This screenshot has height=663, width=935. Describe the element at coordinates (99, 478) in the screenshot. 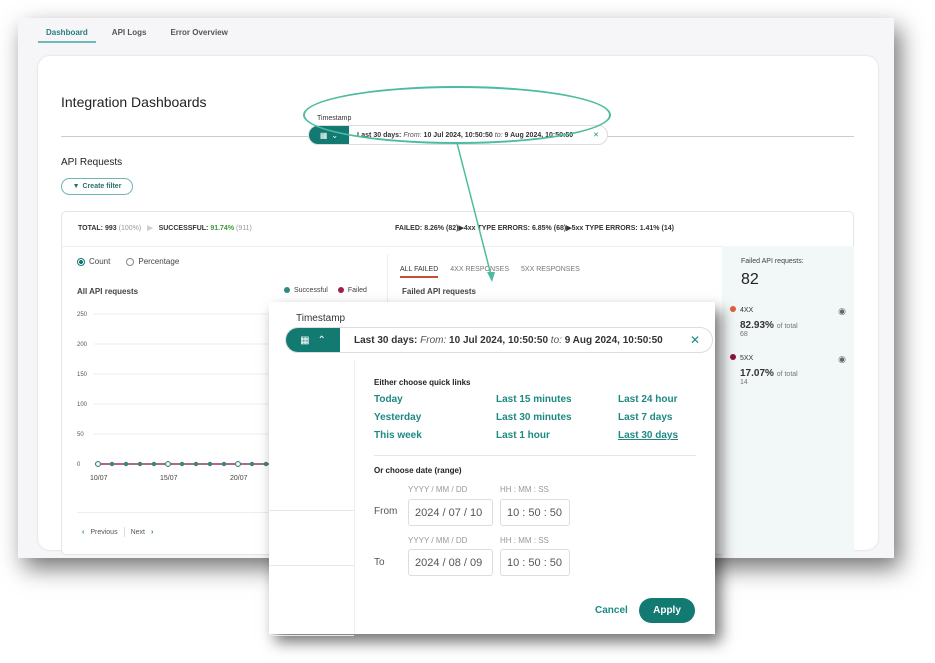

I see `x-tick-label: 10/07` at that location.